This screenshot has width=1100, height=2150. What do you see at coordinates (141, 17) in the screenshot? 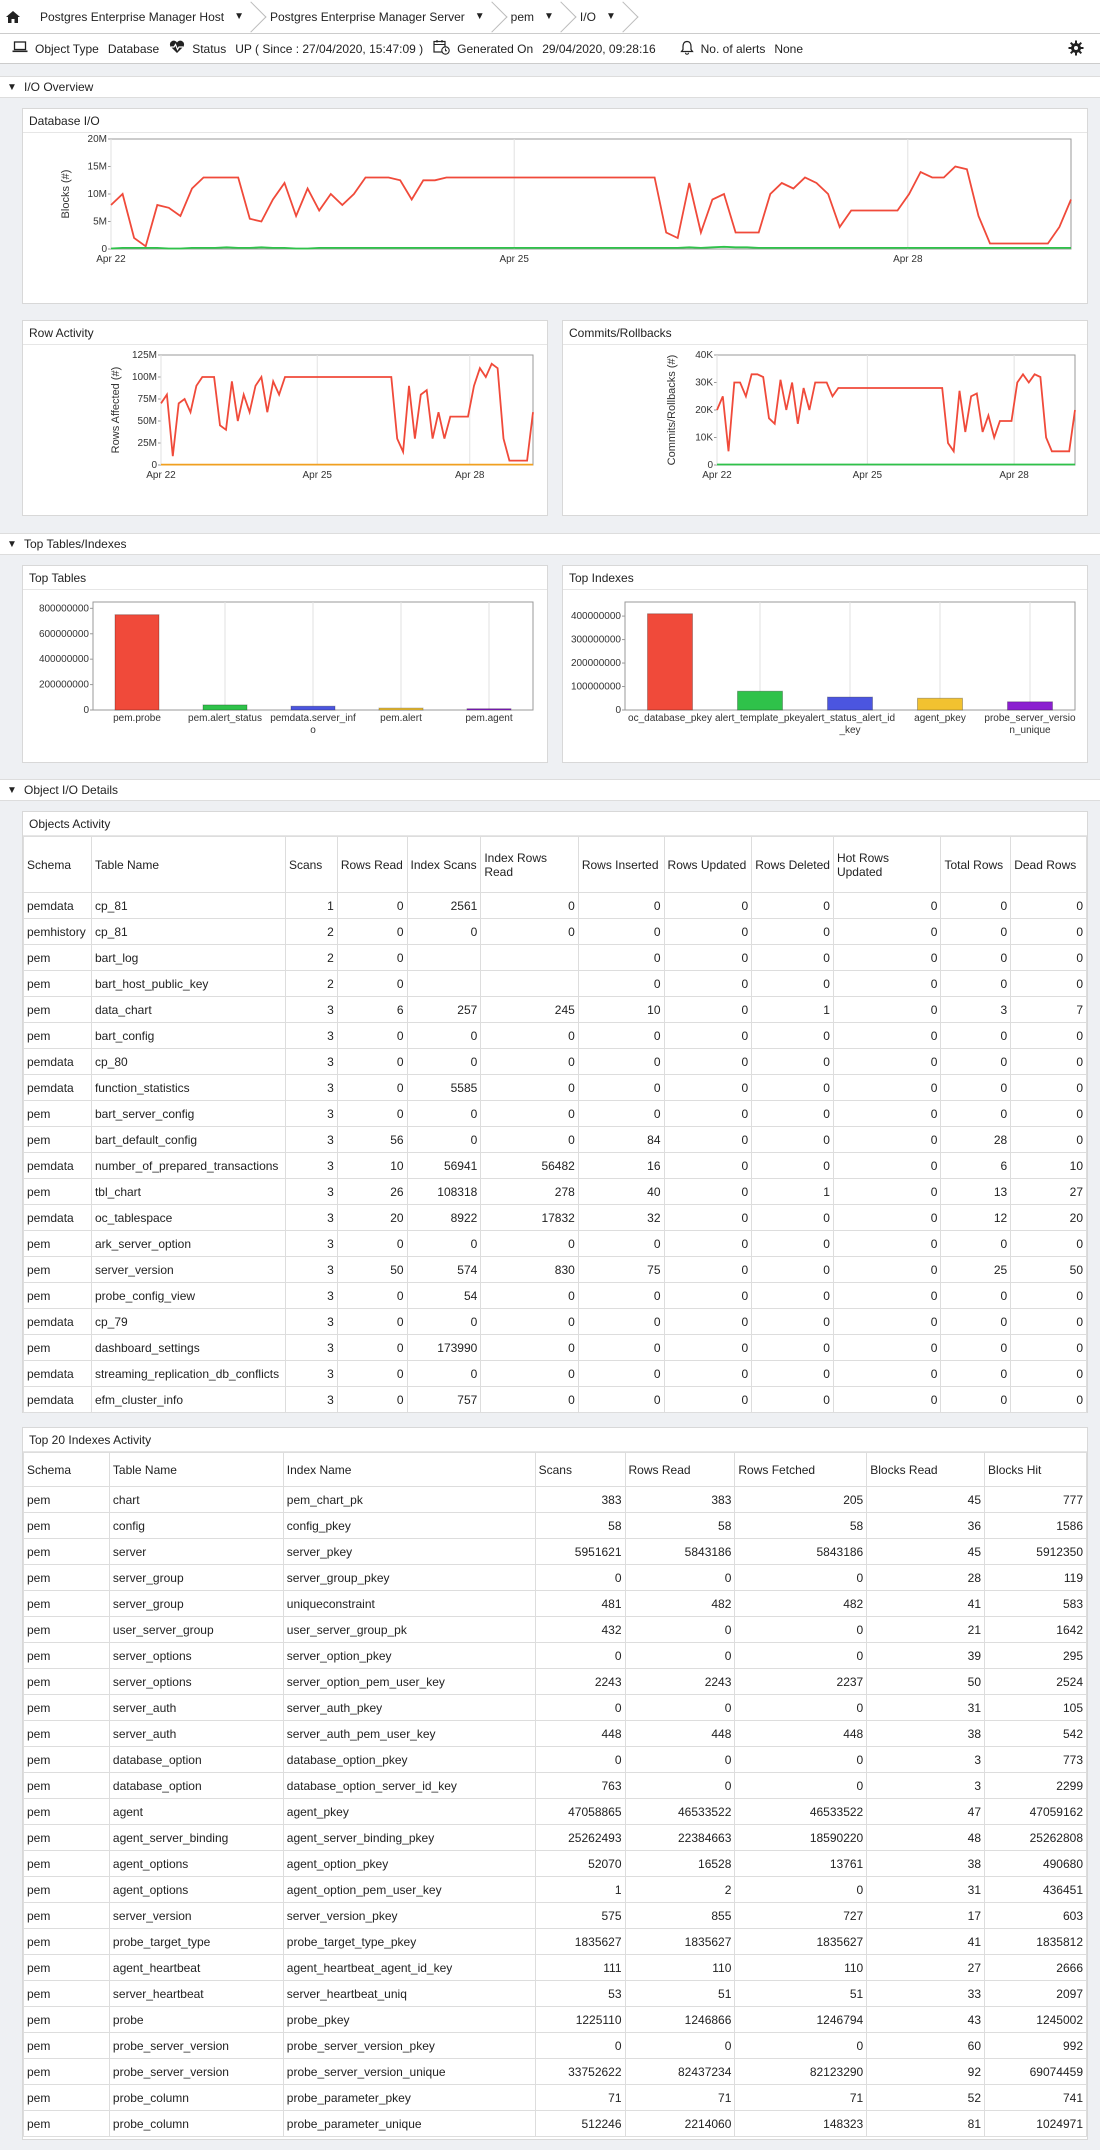
I see `breadcrumb-host: Postgres Enterprise Manager Host ▼` at bounding box center [141, 17].